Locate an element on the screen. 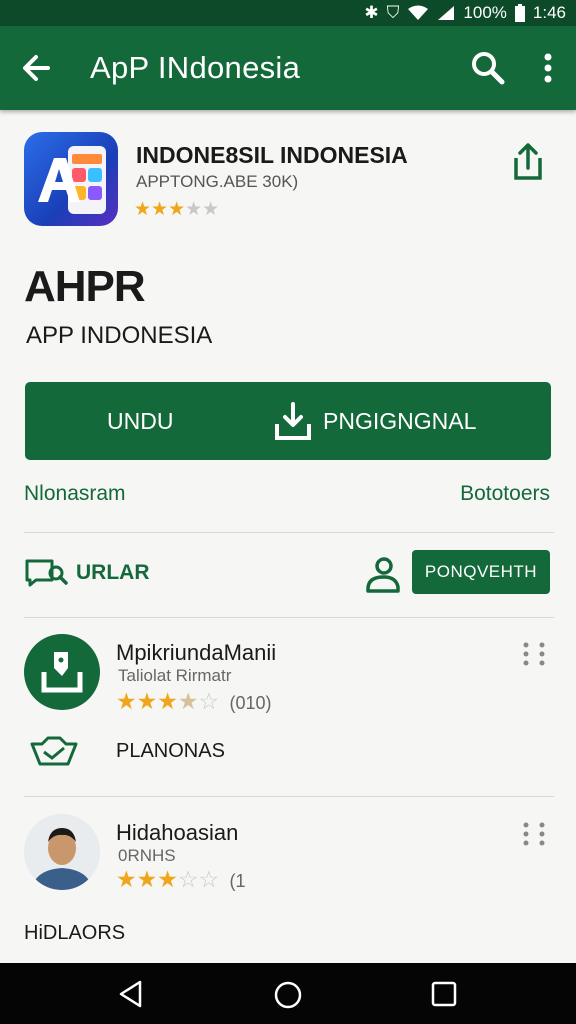 The height and width of the screenshot is (1024, 576). nav-recents-icon is located at coordinates (444, 994).